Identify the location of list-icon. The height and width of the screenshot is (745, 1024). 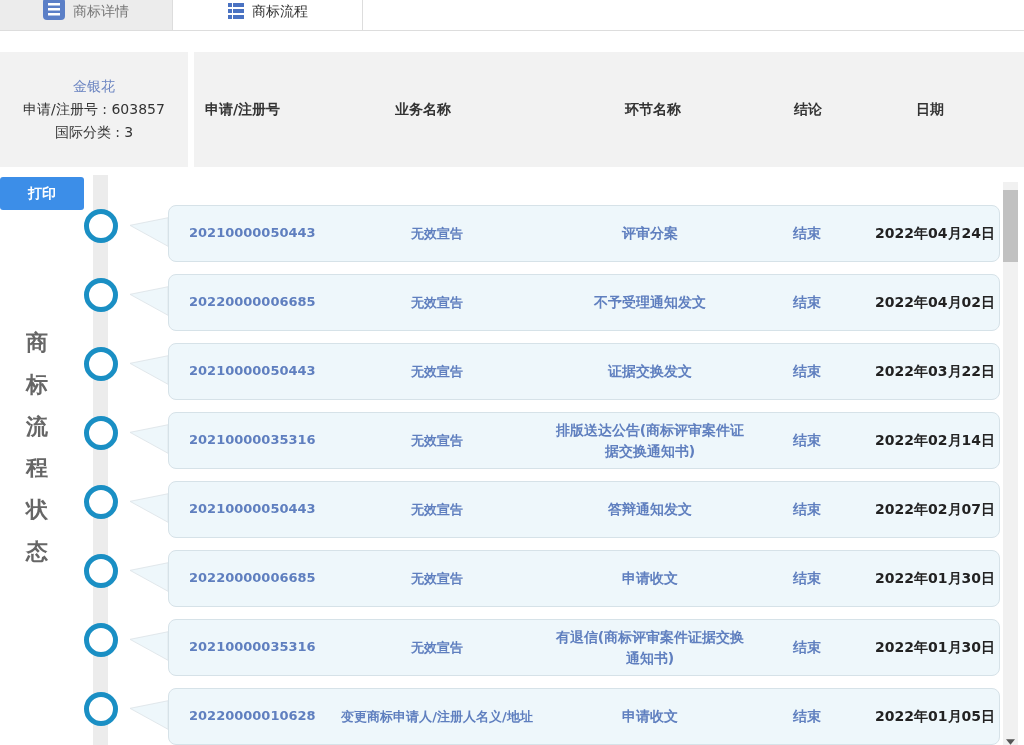
(54, 10).